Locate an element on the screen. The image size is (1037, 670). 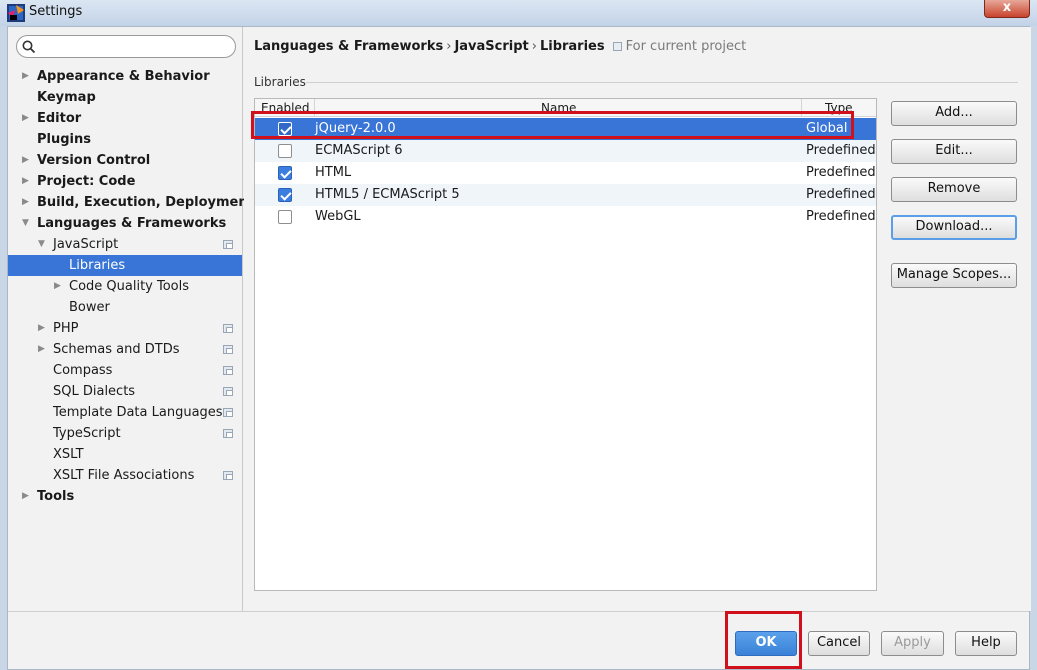
scope-label: For current project is located at coordinates (686, 46).